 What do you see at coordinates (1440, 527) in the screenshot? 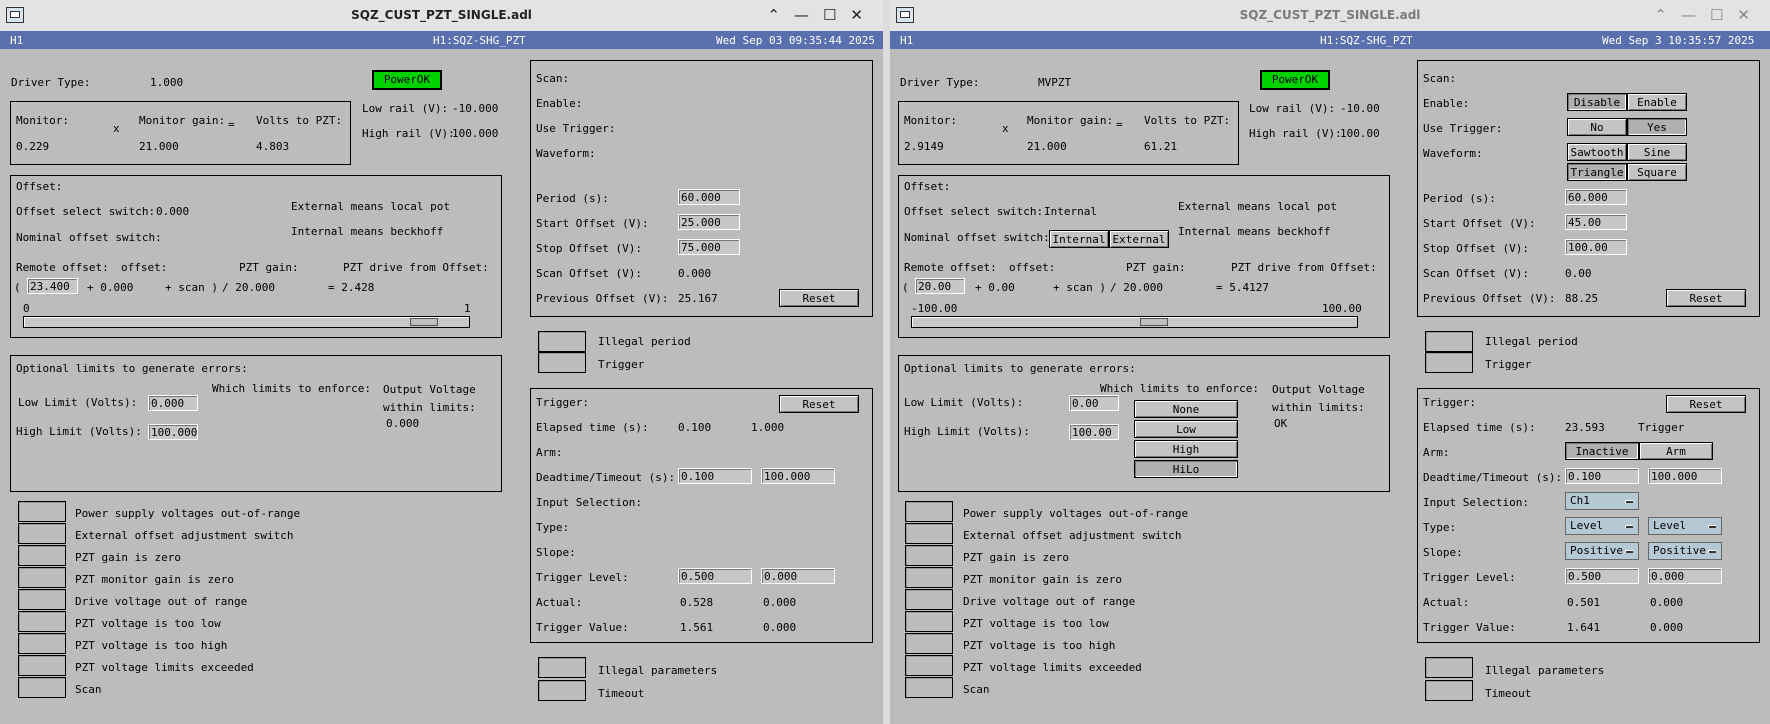
I see `type-label: Type:` at bounding box center [1440, 527].